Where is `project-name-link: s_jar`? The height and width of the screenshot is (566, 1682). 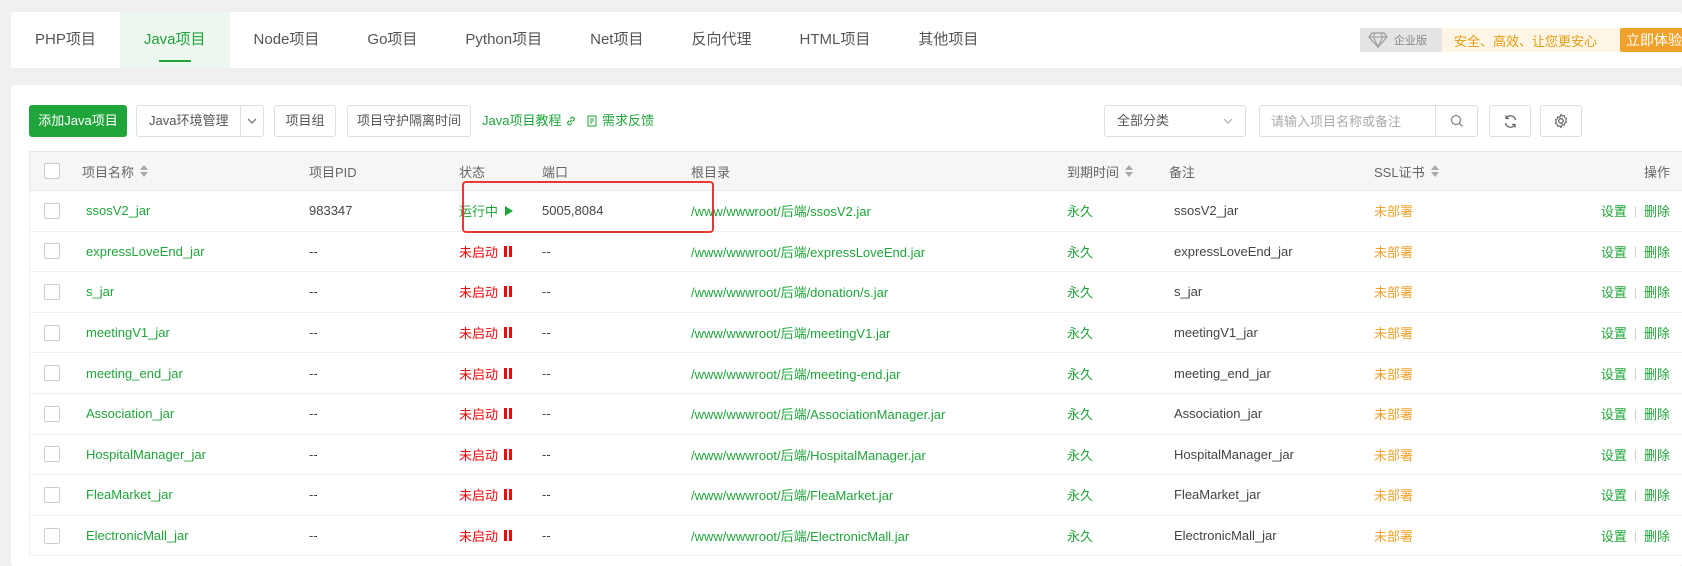 project-name-link: s_jar is located at coordinates (100, 292).